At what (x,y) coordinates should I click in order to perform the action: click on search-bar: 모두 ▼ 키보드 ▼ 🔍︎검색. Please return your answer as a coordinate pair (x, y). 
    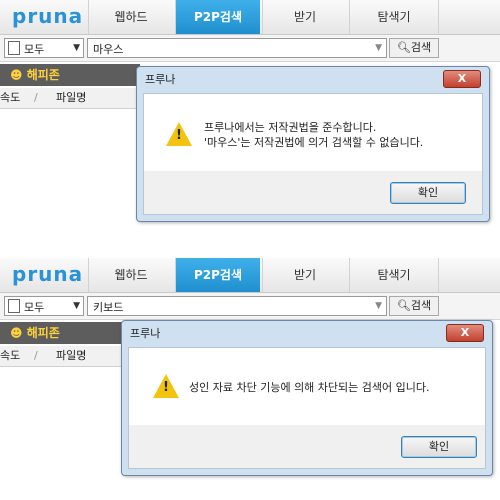
    Looking at the image, I should click on (250, 306).